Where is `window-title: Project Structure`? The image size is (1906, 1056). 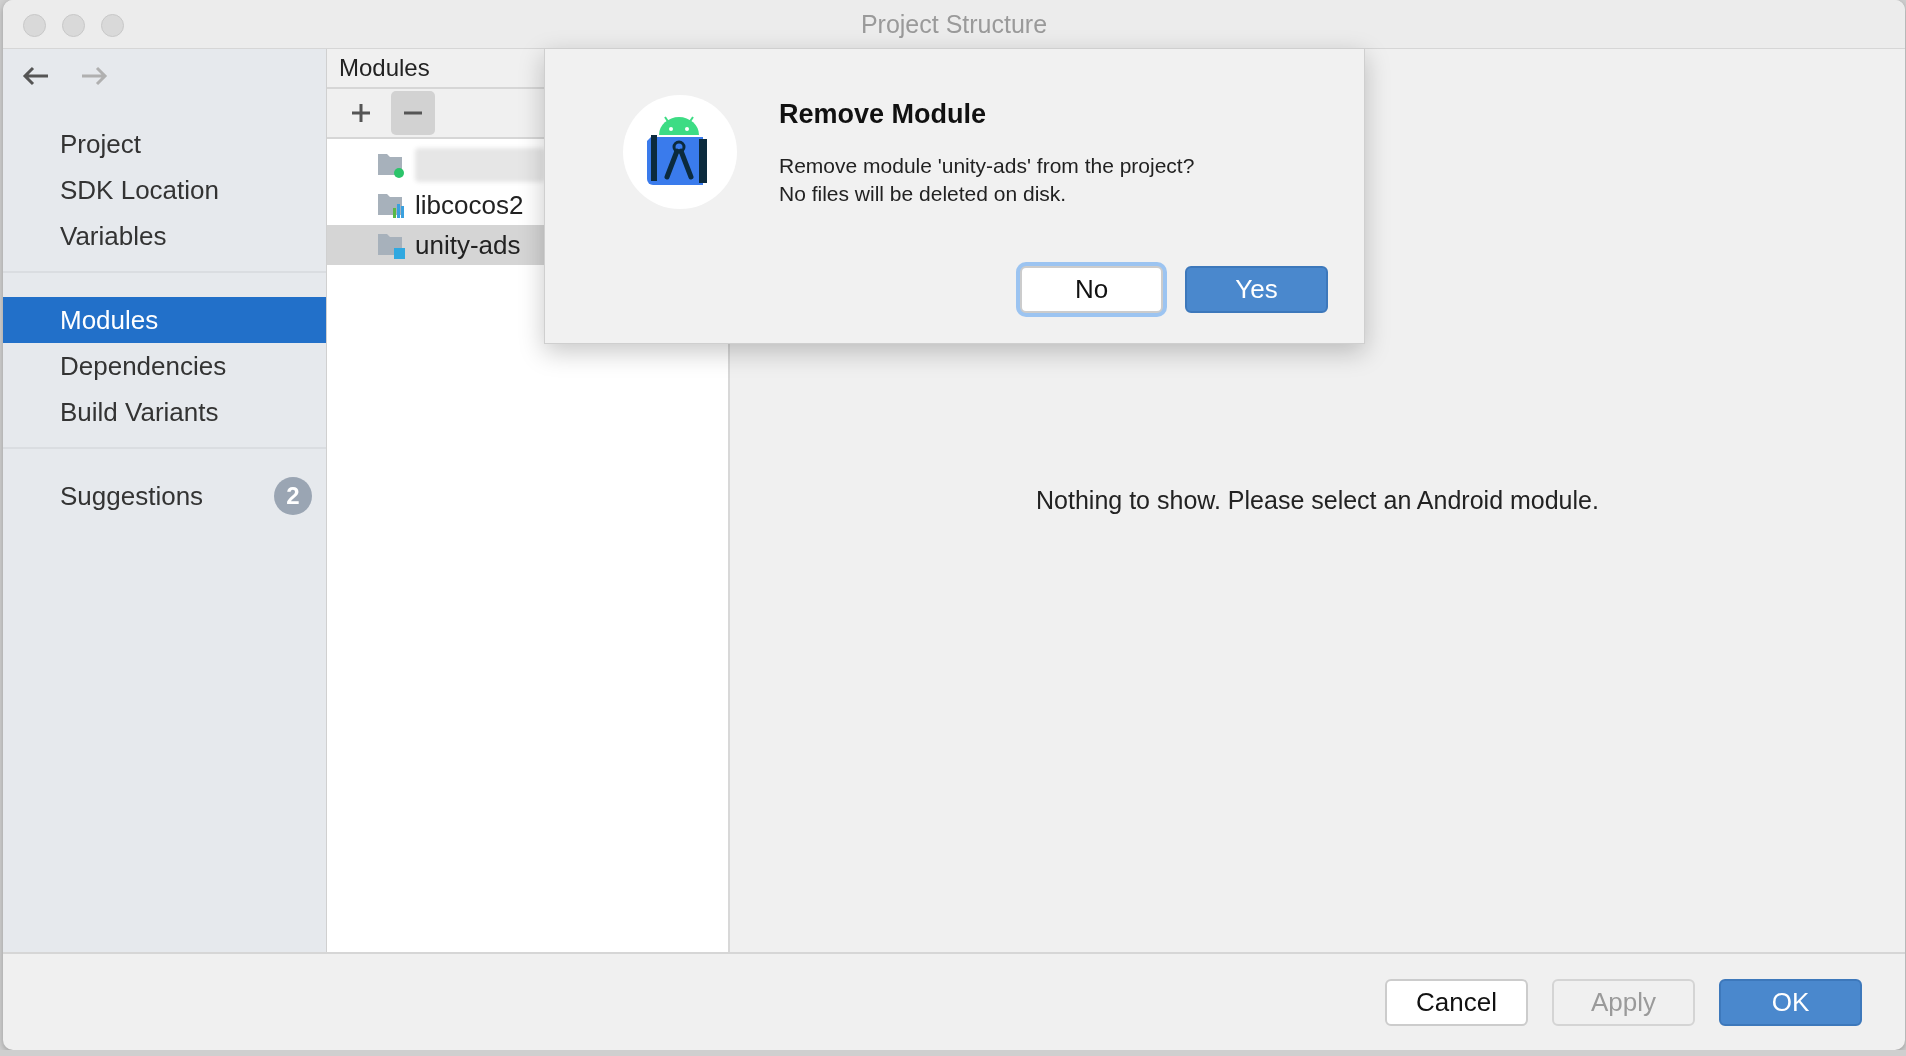 window-title: Project Structure is located at coordinates (954, 24).